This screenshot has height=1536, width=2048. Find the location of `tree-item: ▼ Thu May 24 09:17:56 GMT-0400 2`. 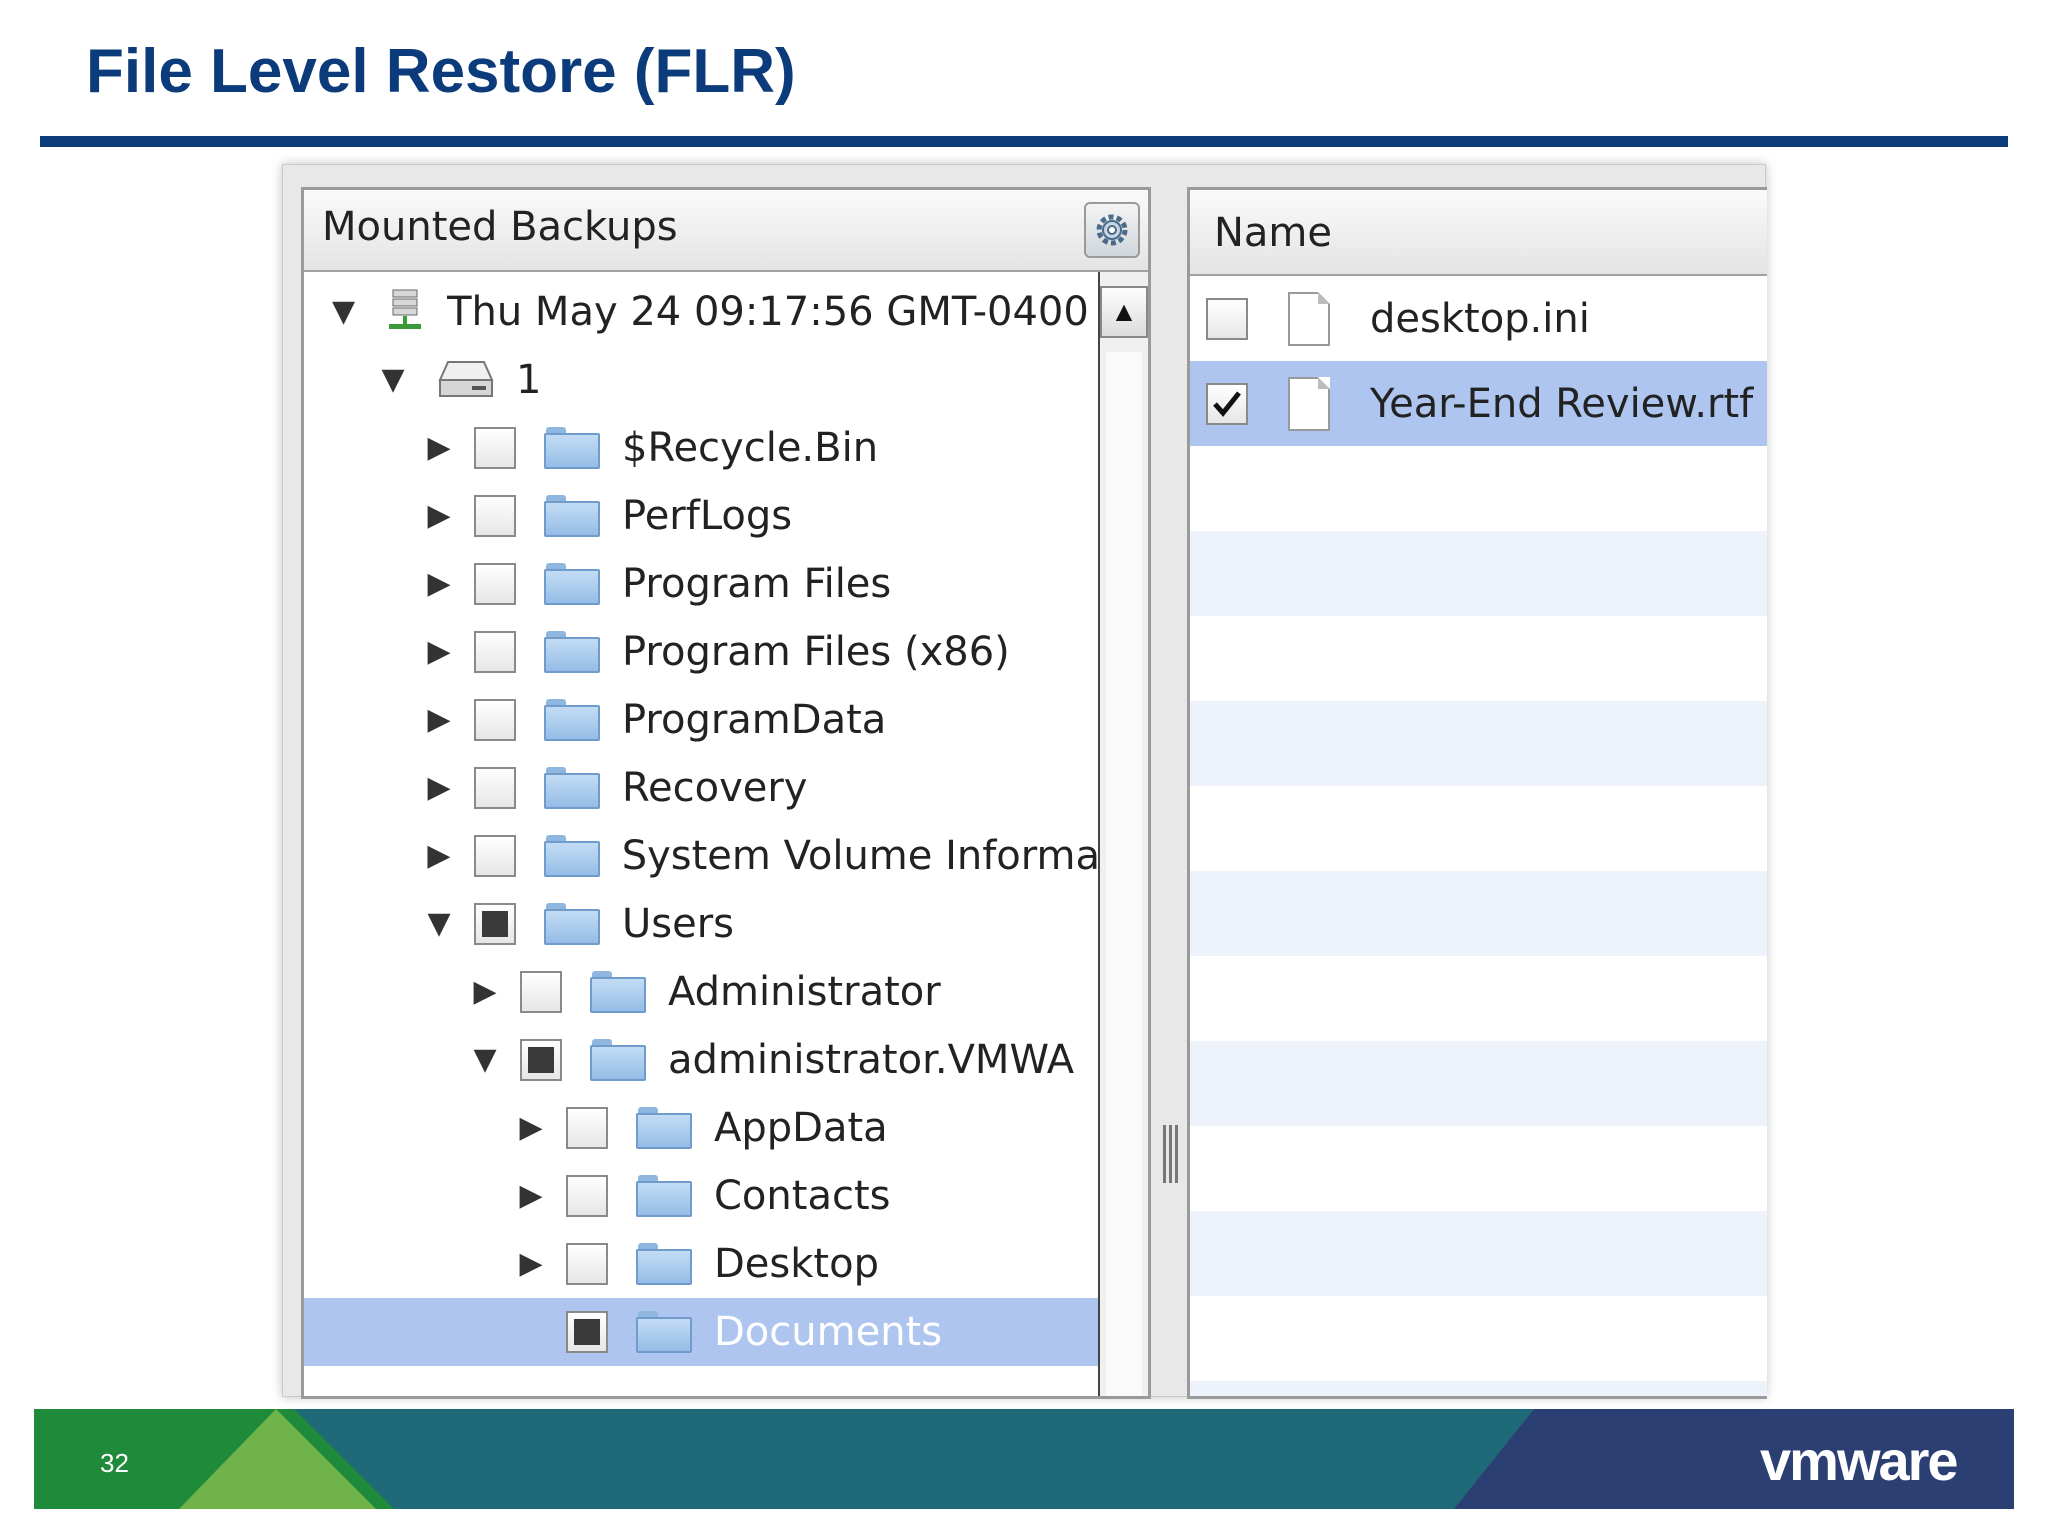

tree-item: ▼ Thu May 24 09:17:56 GMT-0400 2 is located at coordinates (702, 312).